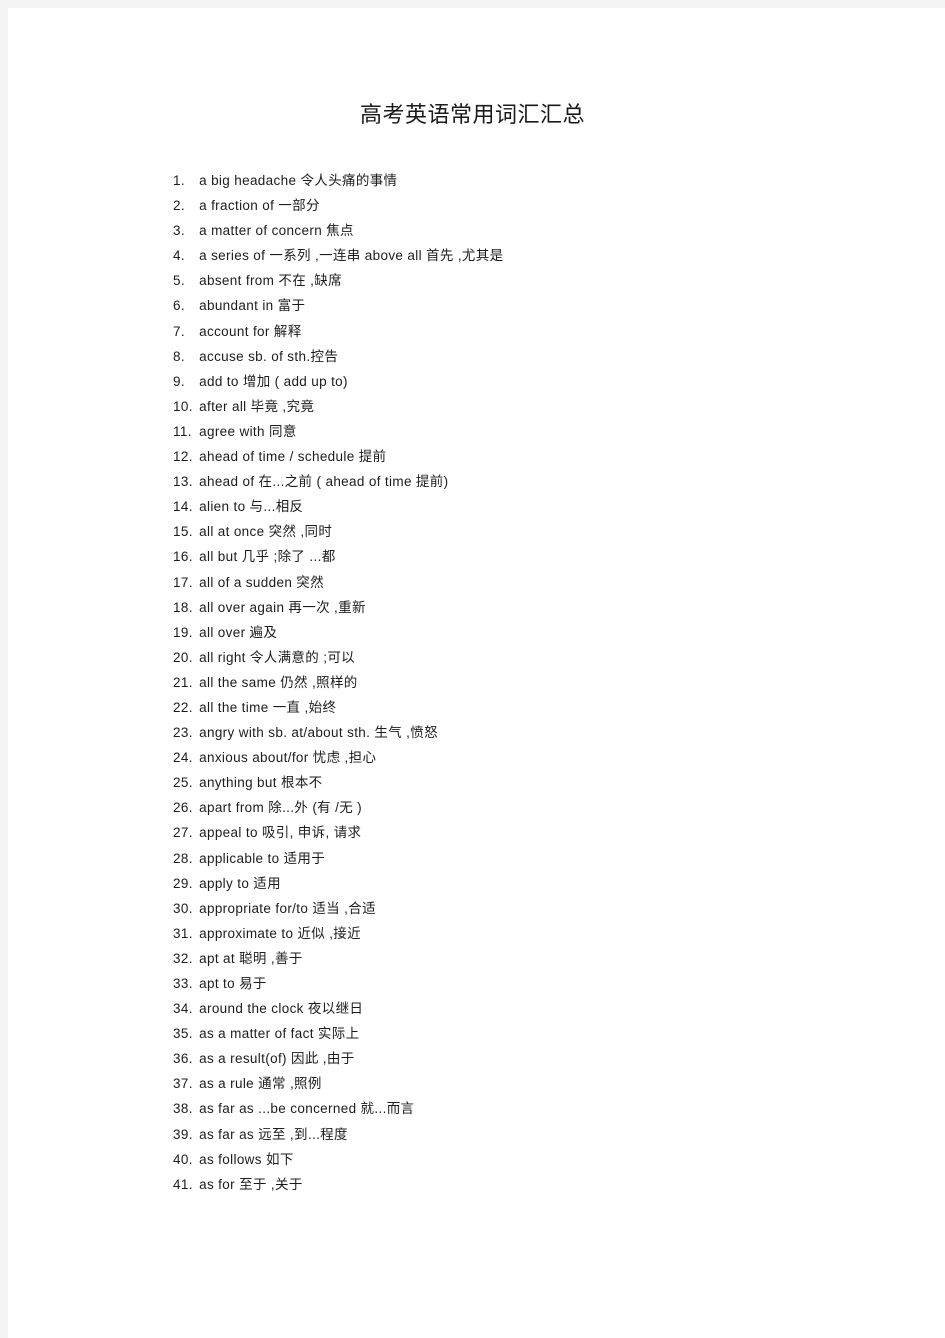 The image size is (945, 1338). I want to click on vocab-entry: 38. as far as ...be concerned 就...而言, so click(543, 1108).